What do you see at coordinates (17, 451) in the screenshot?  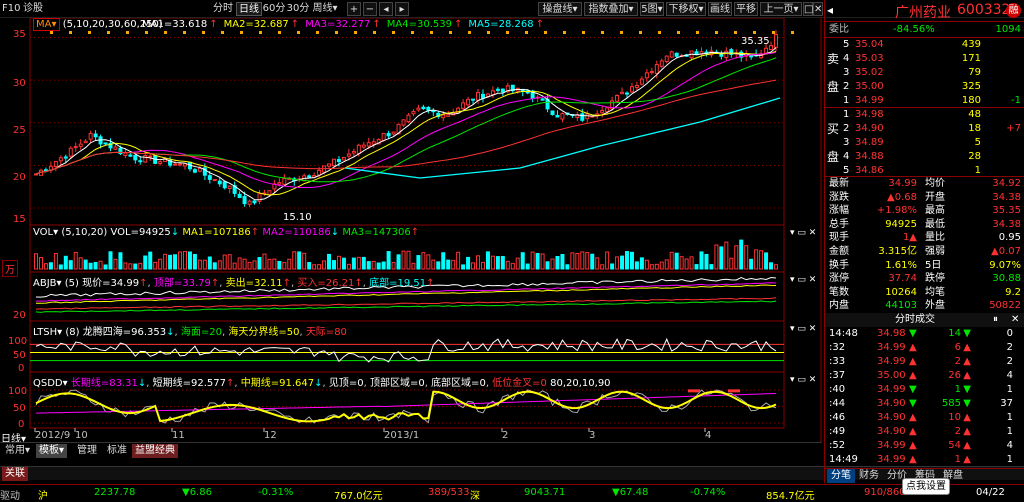 I see `tab-common: 常用▾` at bounding box center [17, 451].